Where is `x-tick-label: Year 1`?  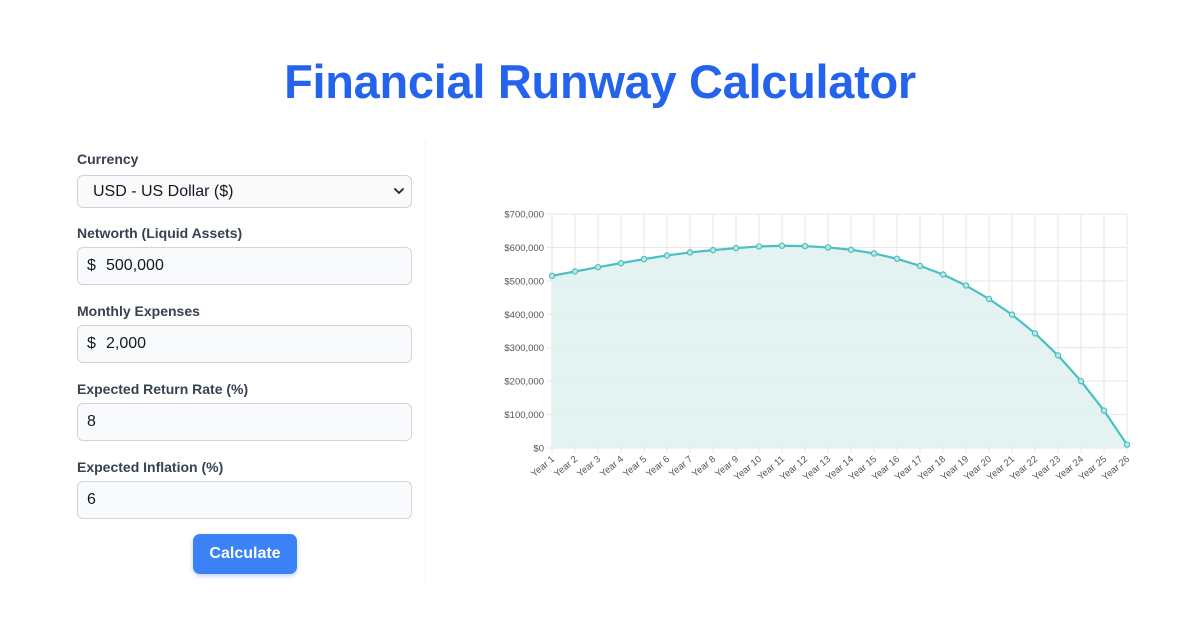 x-tick-label: Year 1 is located at coordinates (543, 467).